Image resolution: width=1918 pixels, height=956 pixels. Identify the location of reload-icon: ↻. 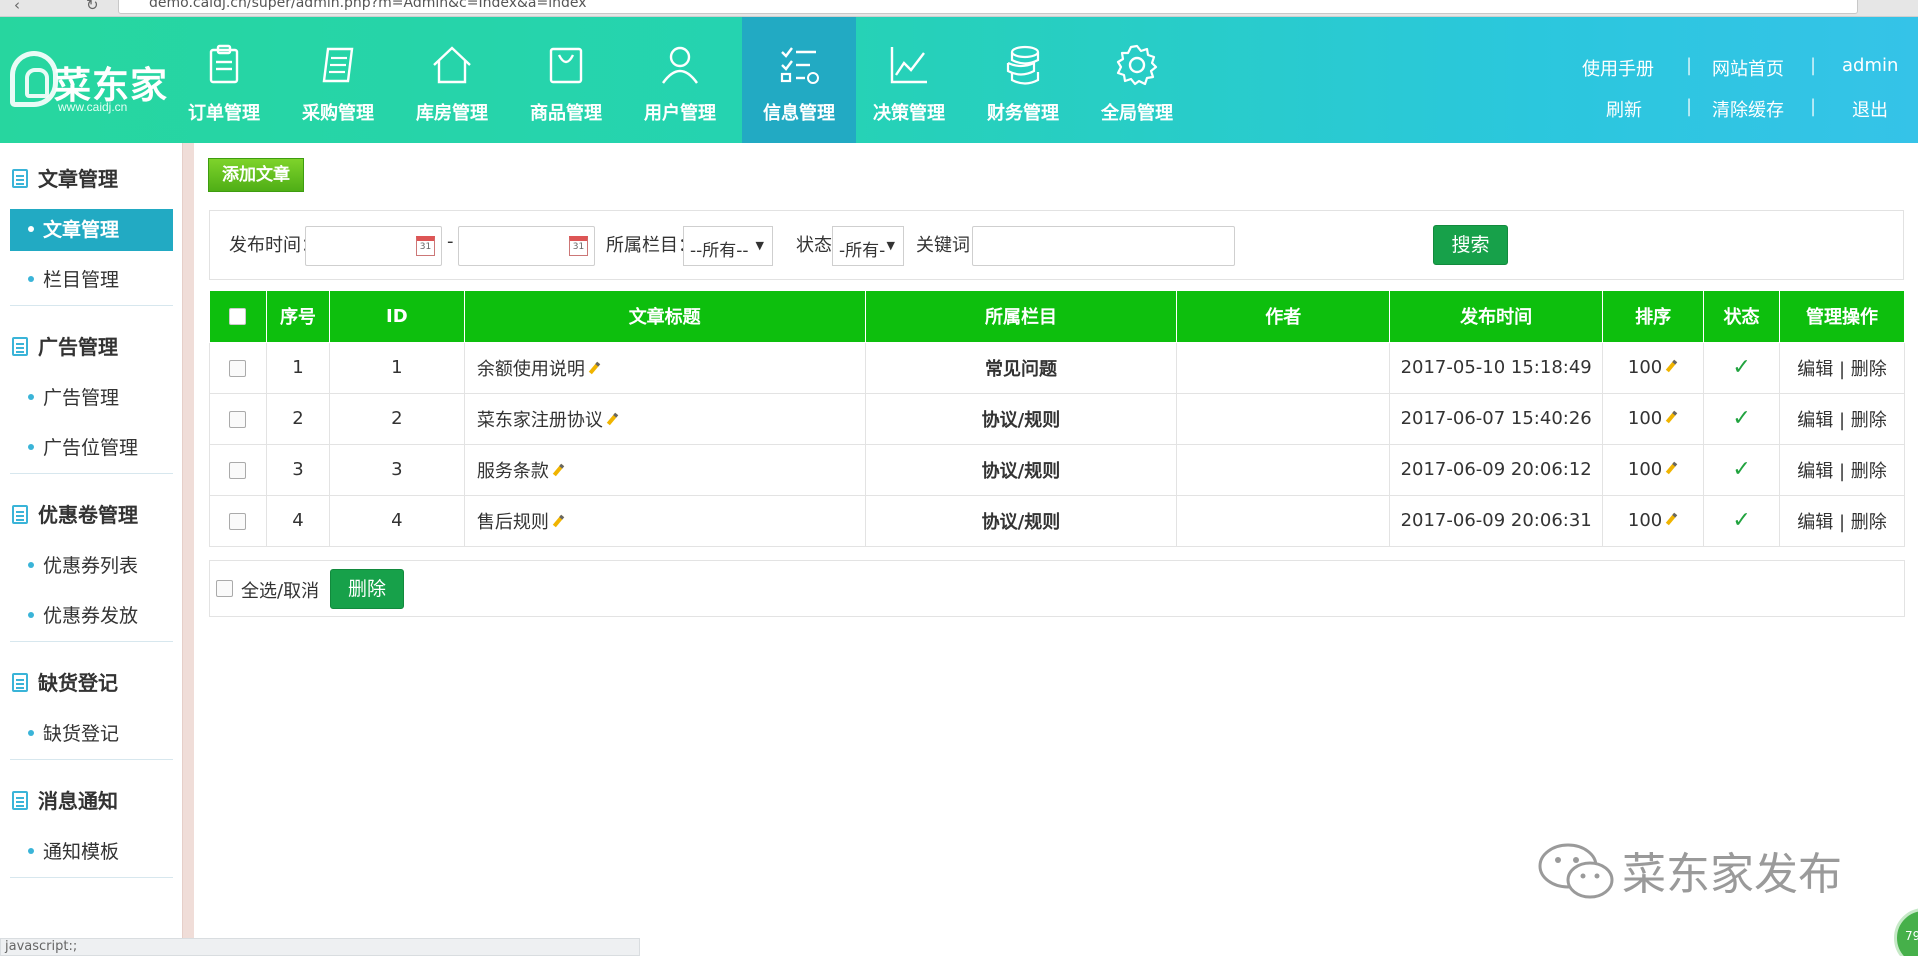
(92, 7).